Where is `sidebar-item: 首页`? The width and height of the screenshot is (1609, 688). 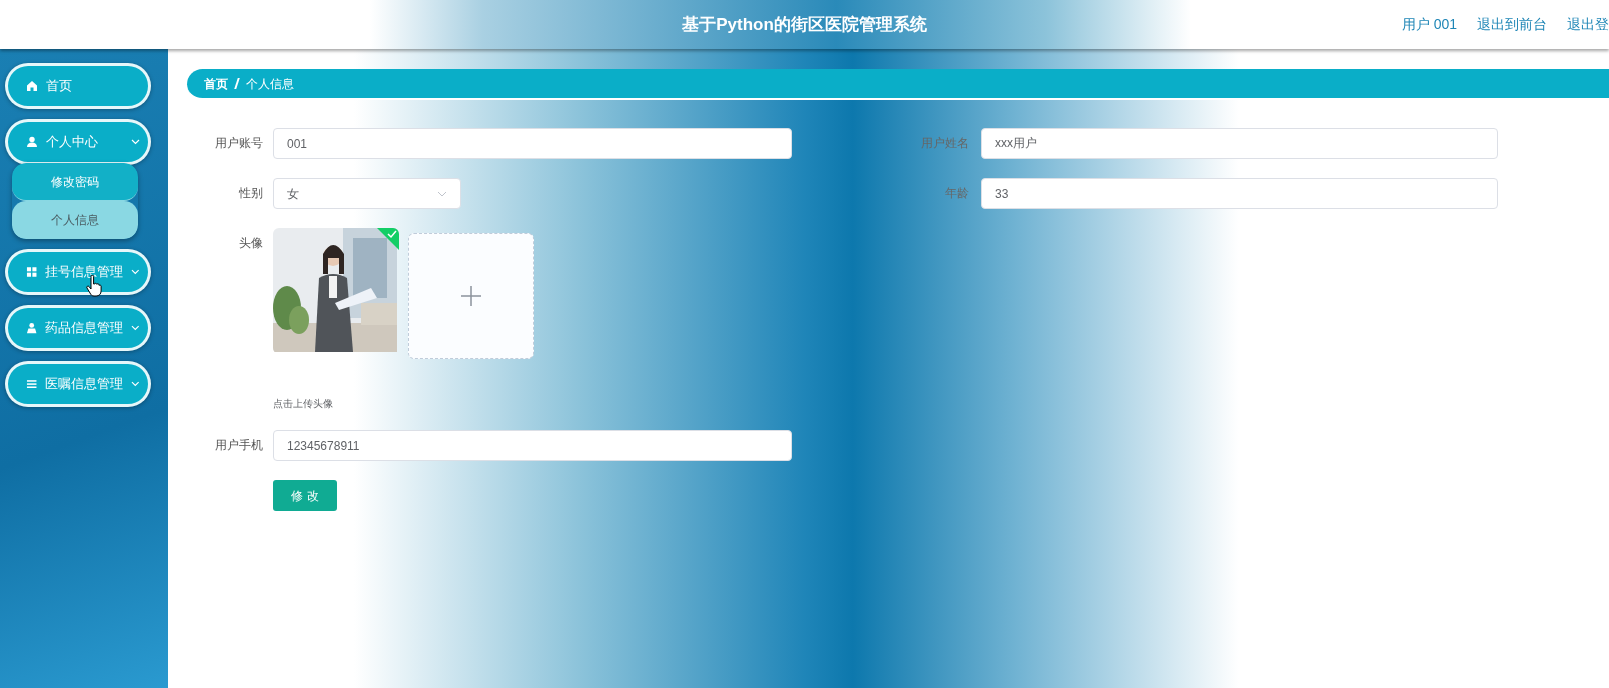 sidebar-item: 首页 is located at coordinates (78, 86).